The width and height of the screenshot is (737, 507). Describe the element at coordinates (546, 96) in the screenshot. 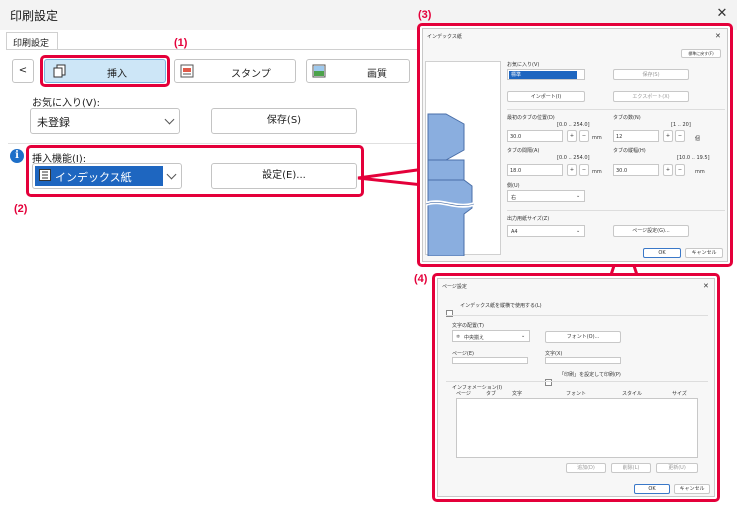

I see `import-button: インポート(I)` at that location.